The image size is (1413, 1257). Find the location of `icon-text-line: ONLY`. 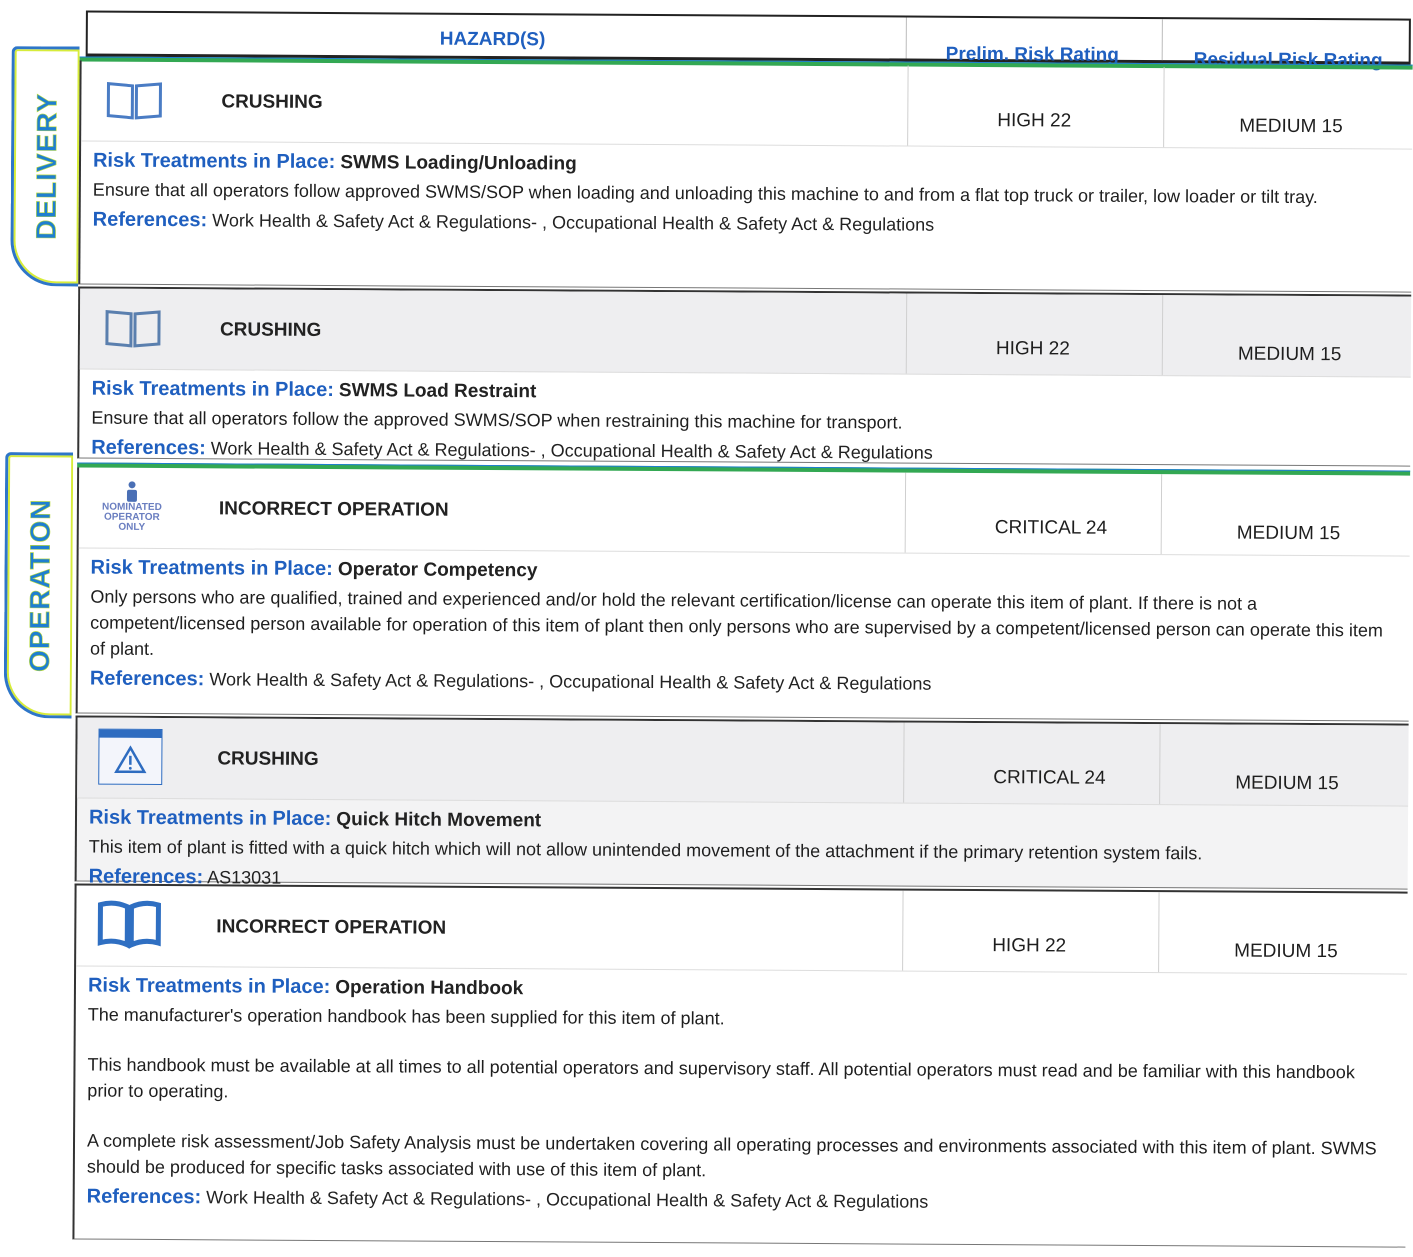

icon-text-line: ONLY is located at coordinates (132, 528).